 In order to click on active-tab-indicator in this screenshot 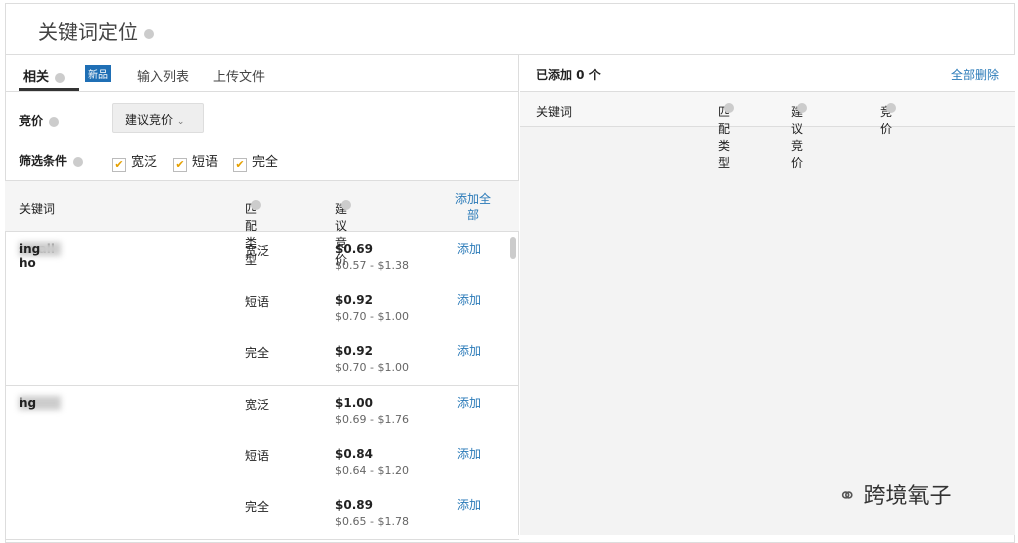, I will do `click(49, 89)`.